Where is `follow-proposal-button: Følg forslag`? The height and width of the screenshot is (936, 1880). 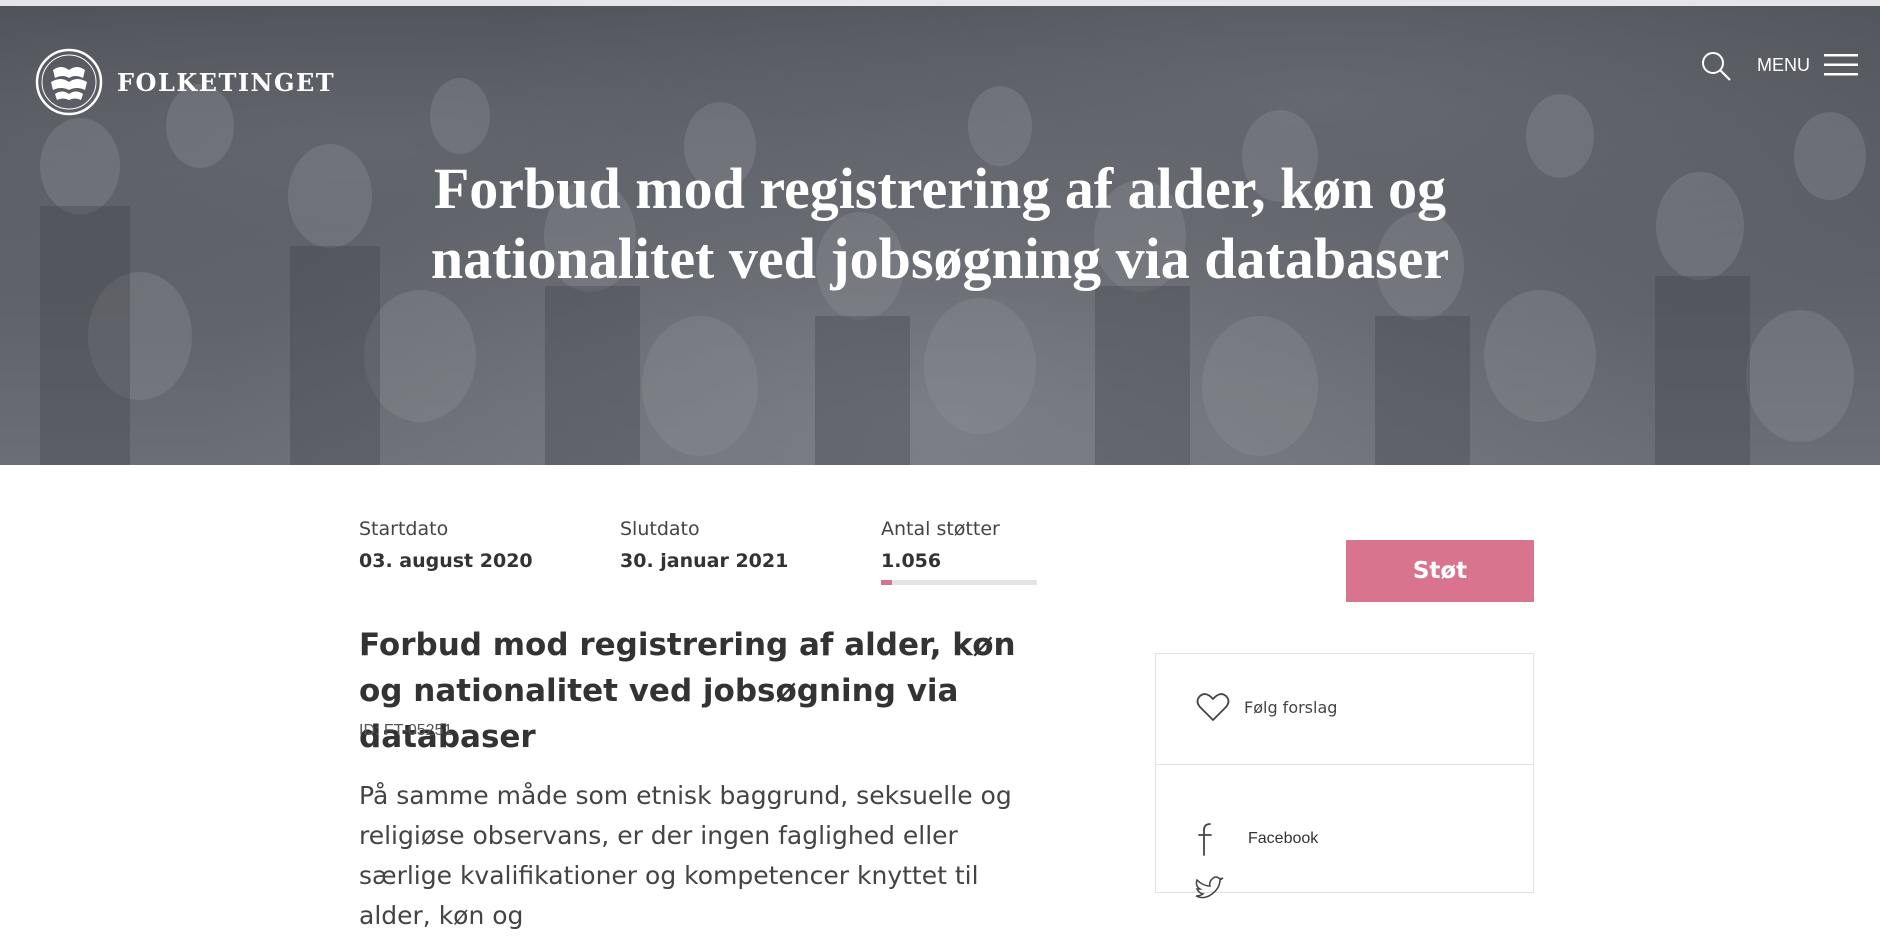
follow-proposal-button: Følg forslag is located at coordinates (1266, 707).